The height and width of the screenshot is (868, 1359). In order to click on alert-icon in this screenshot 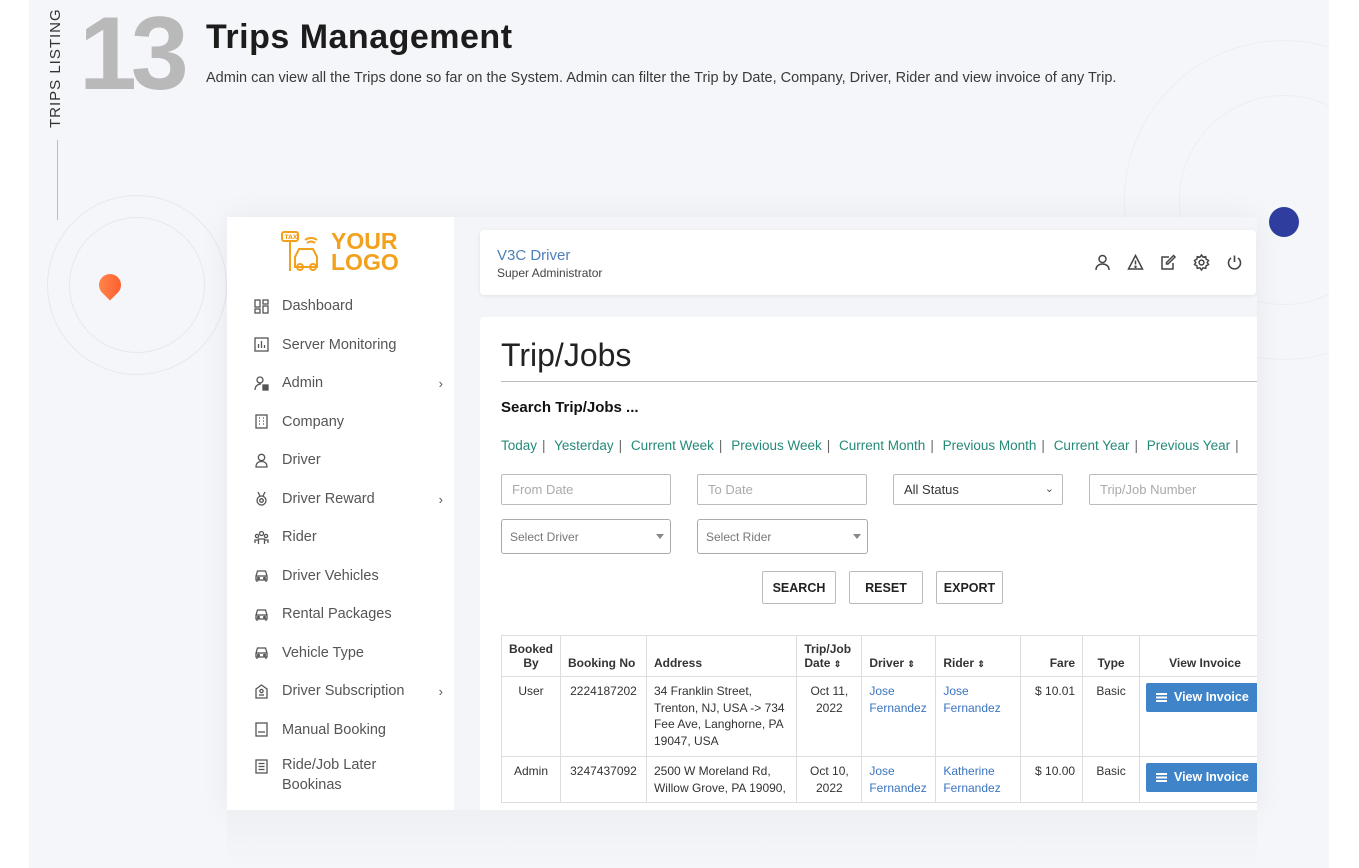, I will do `click(1135, 262)`.